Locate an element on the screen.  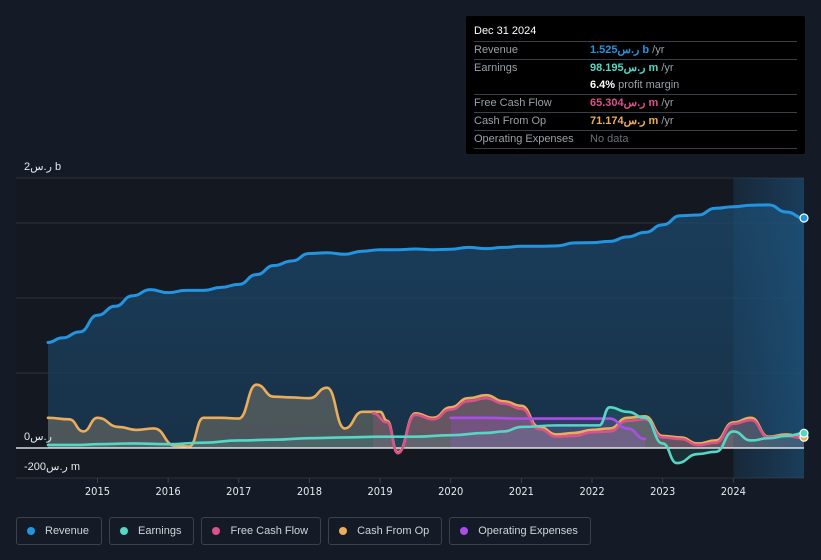
tooltip-row-value: 71.174ر.س m /yr is located at coordinates (632, 121).